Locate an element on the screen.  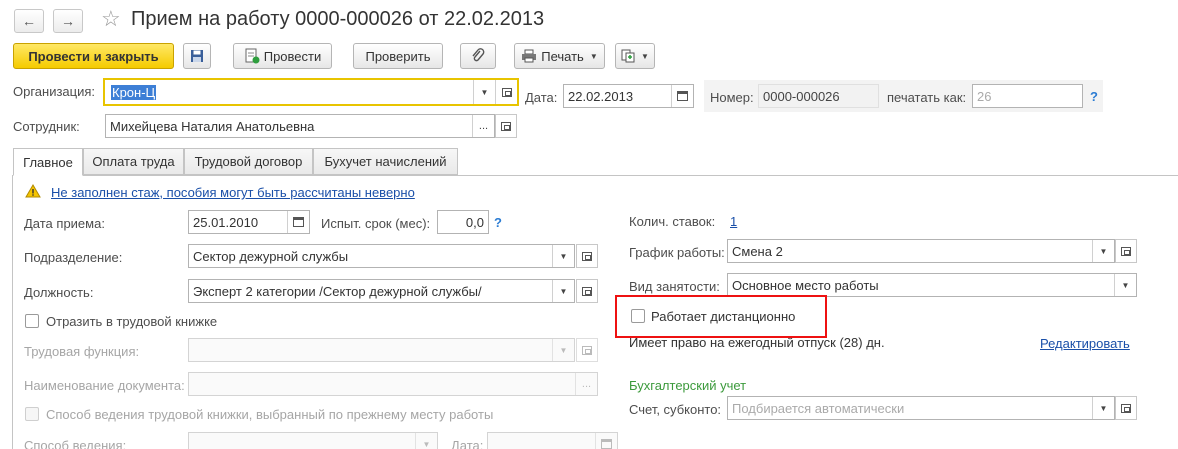
organization-open-button is located at coordinates (506, 92).